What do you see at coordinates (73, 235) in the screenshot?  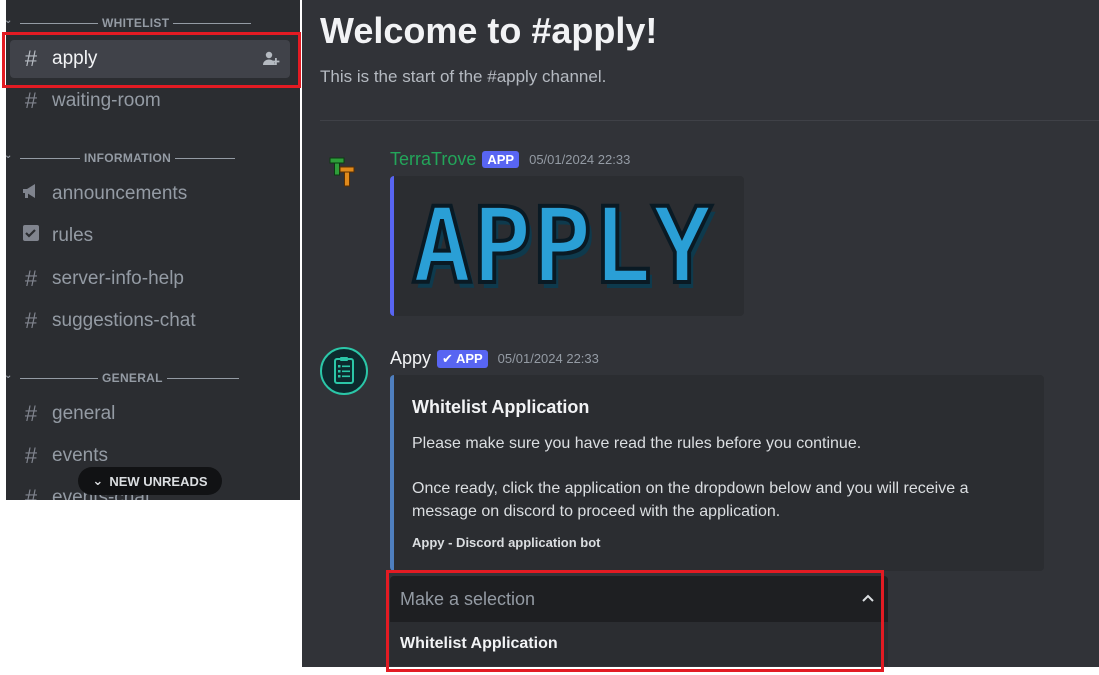 I see `channel-name: rules` at bounding box center [73, 235].